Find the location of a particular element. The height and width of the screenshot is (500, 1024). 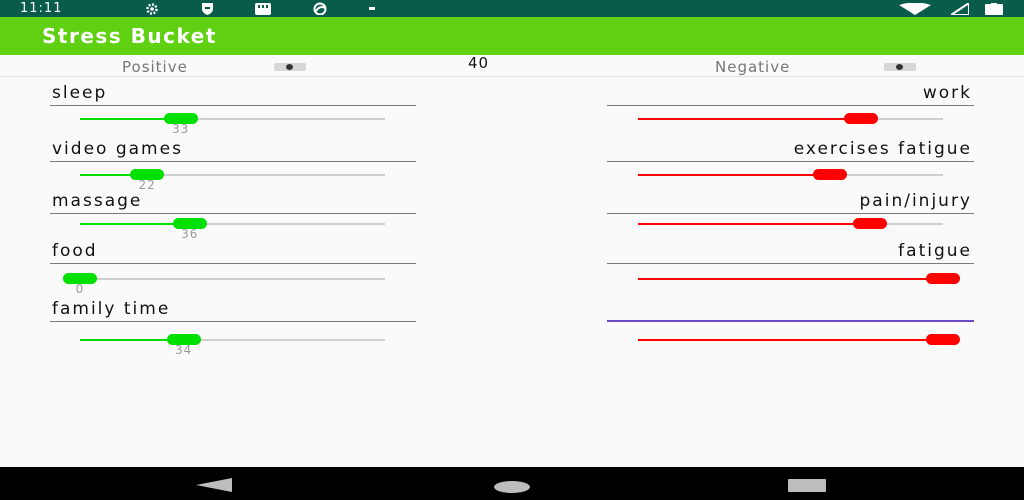

positive-toggle is located at coordinates (290, 67).